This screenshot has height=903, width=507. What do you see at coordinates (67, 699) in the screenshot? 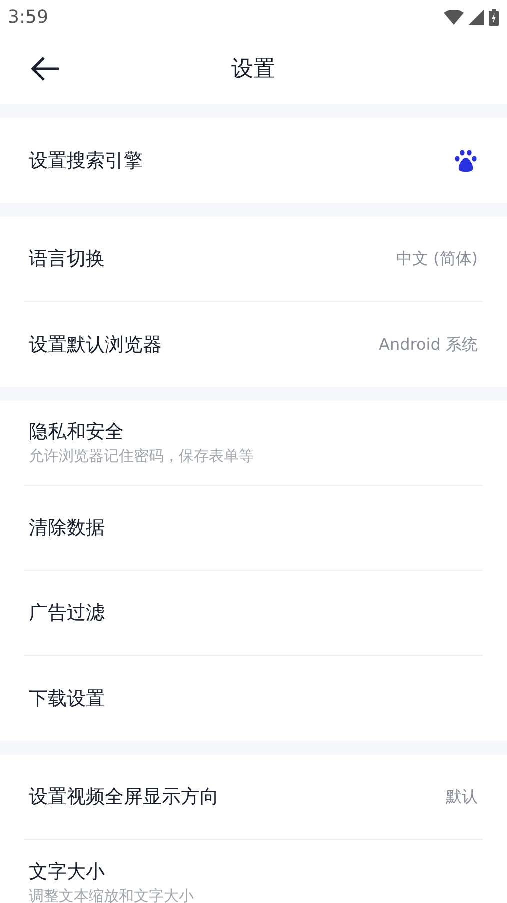
I see `setting-title: 下载设置` at bounding box center [67, 699].